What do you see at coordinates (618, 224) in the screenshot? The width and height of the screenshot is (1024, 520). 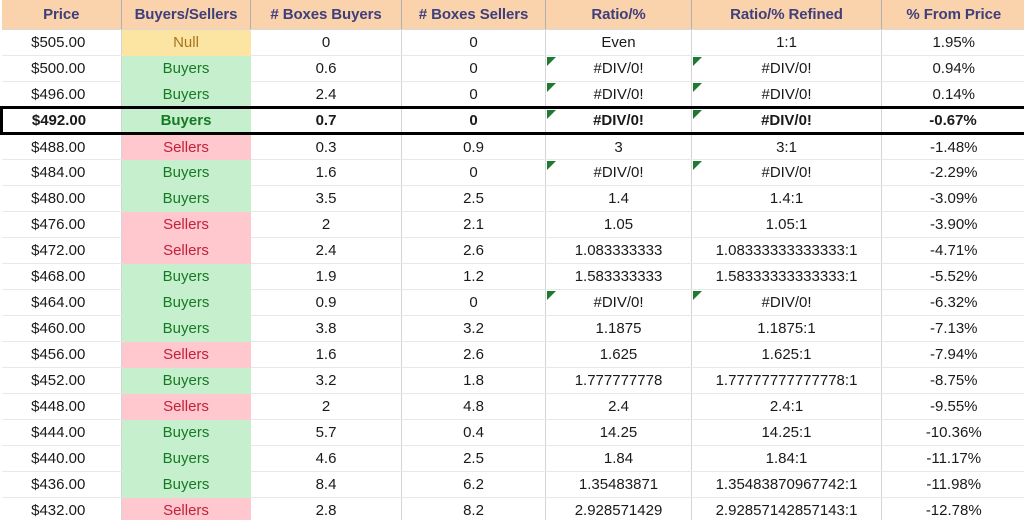 I see `cell-ratio: 1.05` at bounding box center [618, 224].